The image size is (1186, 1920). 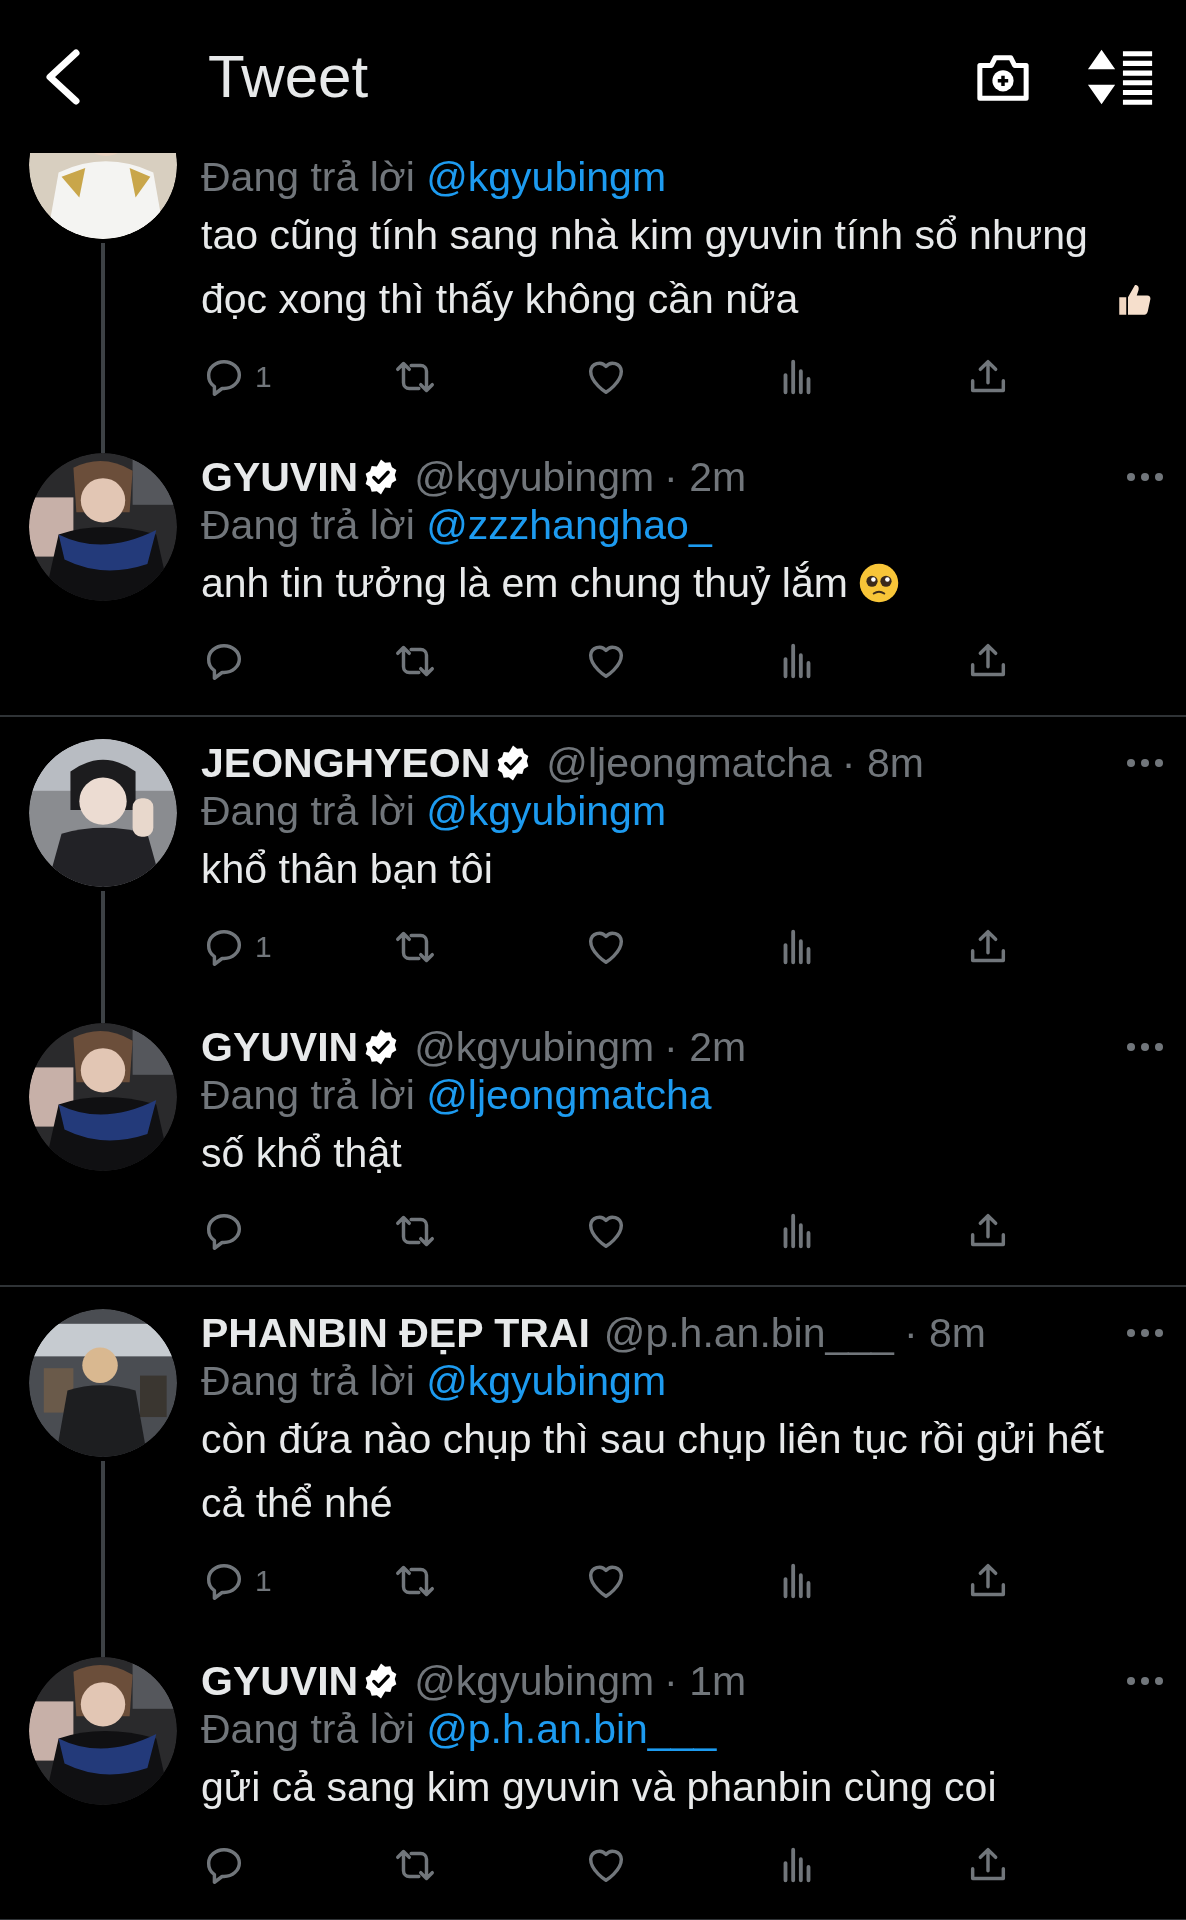 I want to click on user-handle: @ljeongmatcha, so click(x=689, y=763).